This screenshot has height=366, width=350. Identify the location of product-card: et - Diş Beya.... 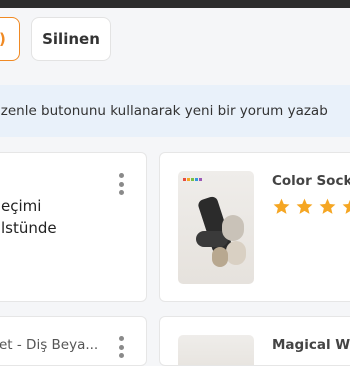
(73, 341).